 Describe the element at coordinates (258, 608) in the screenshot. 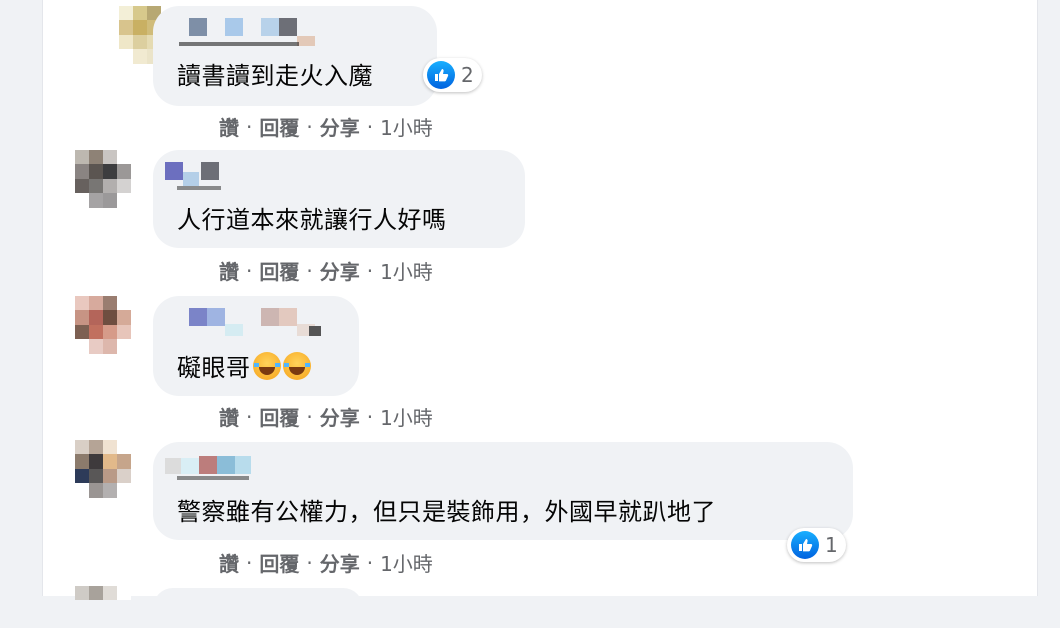

I see `comment-bubble` at that location.